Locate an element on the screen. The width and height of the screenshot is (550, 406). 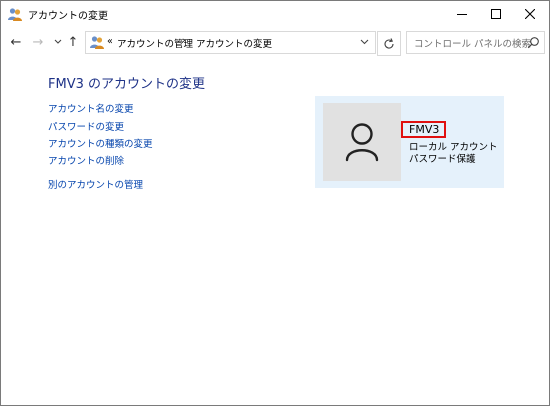
page-title: FMV3 のアカウントの変更 is located at coordinates (126, 84).